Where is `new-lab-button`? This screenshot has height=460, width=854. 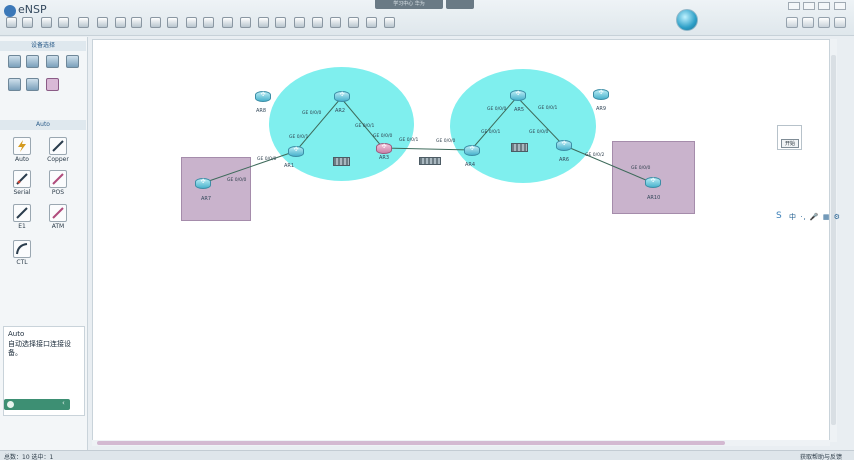
new-lab-button is located at coordinates (27, 22).